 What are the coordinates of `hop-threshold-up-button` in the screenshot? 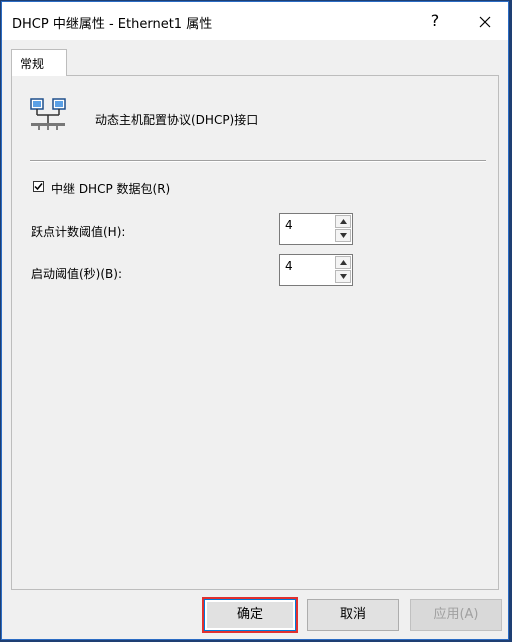 It's located at (343, 221).